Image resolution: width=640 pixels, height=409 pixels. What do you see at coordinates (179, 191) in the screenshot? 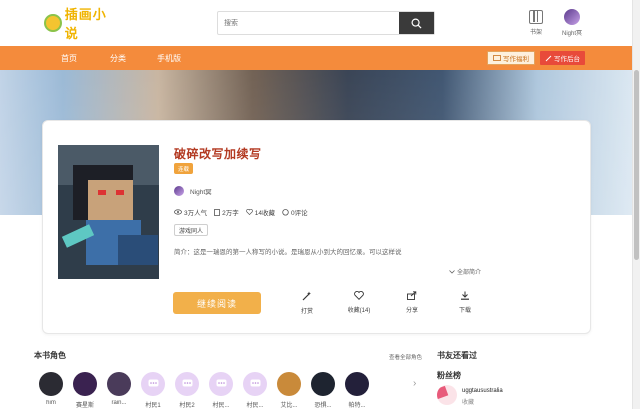
I see `author-avatar` at bounding box center [179, 191].